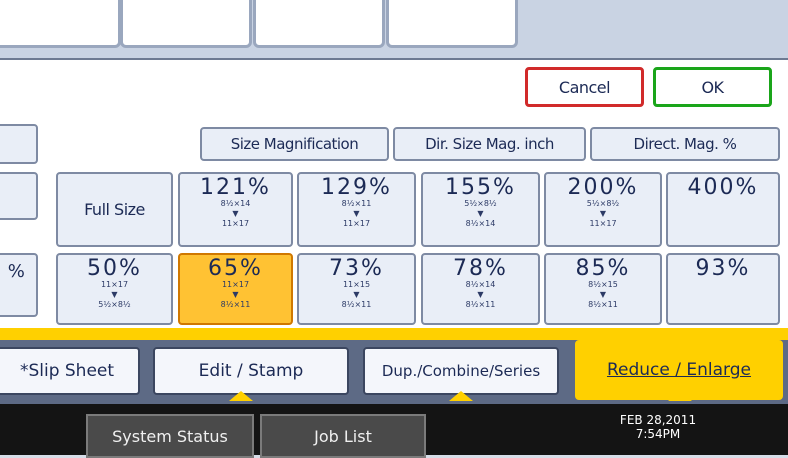  I want to click on datetime-display: FEB 28,2011 7:54PM, so click(658, 427).